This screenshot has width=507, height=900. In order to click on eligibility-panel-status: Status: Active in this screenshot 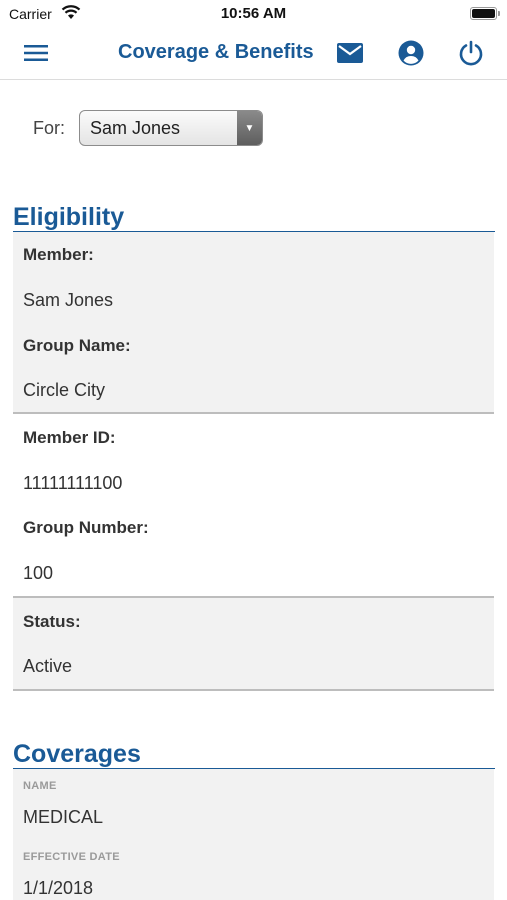, I will do `click(253, 644)`.